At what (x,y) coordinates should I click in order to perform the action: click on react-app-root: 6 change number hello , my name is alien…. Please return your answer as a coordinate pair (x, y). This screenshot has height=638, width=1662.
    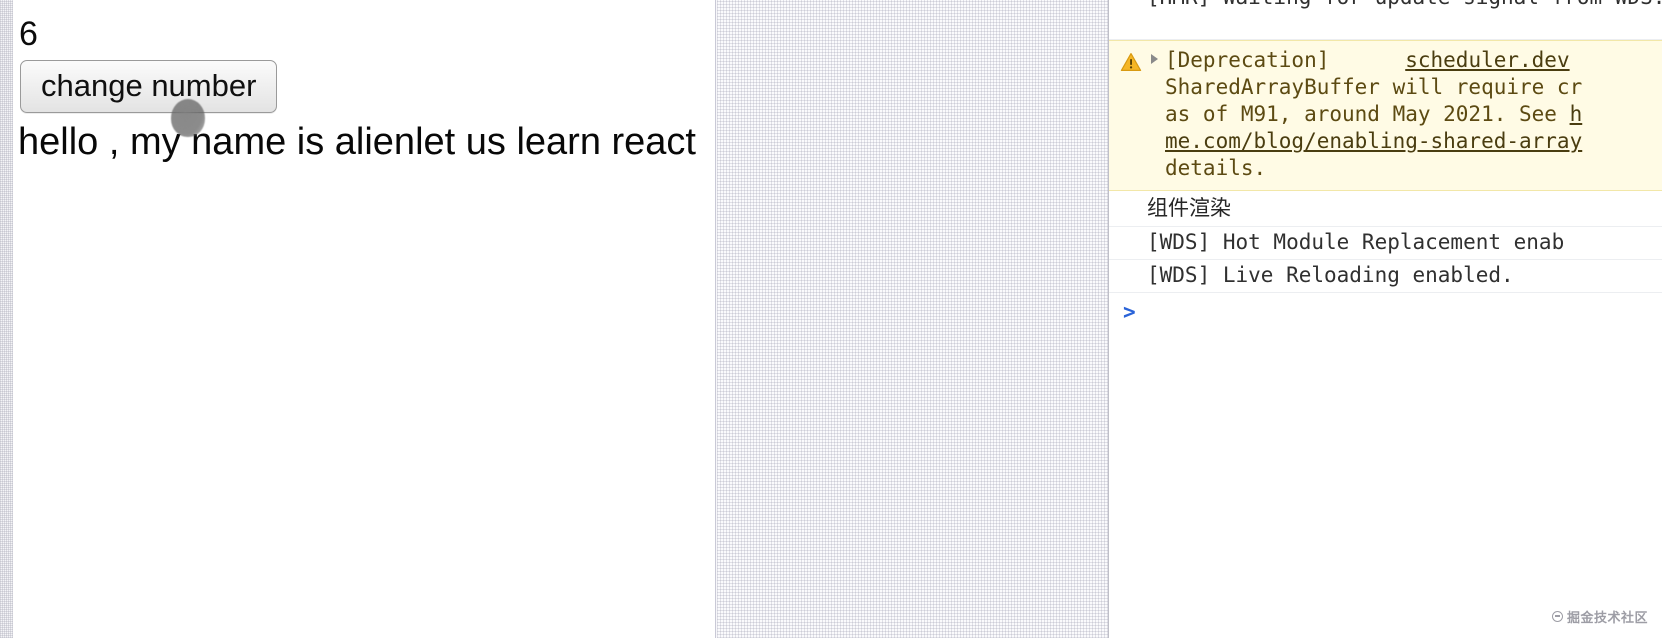
    Looking at the image, I should click on (363, 89).